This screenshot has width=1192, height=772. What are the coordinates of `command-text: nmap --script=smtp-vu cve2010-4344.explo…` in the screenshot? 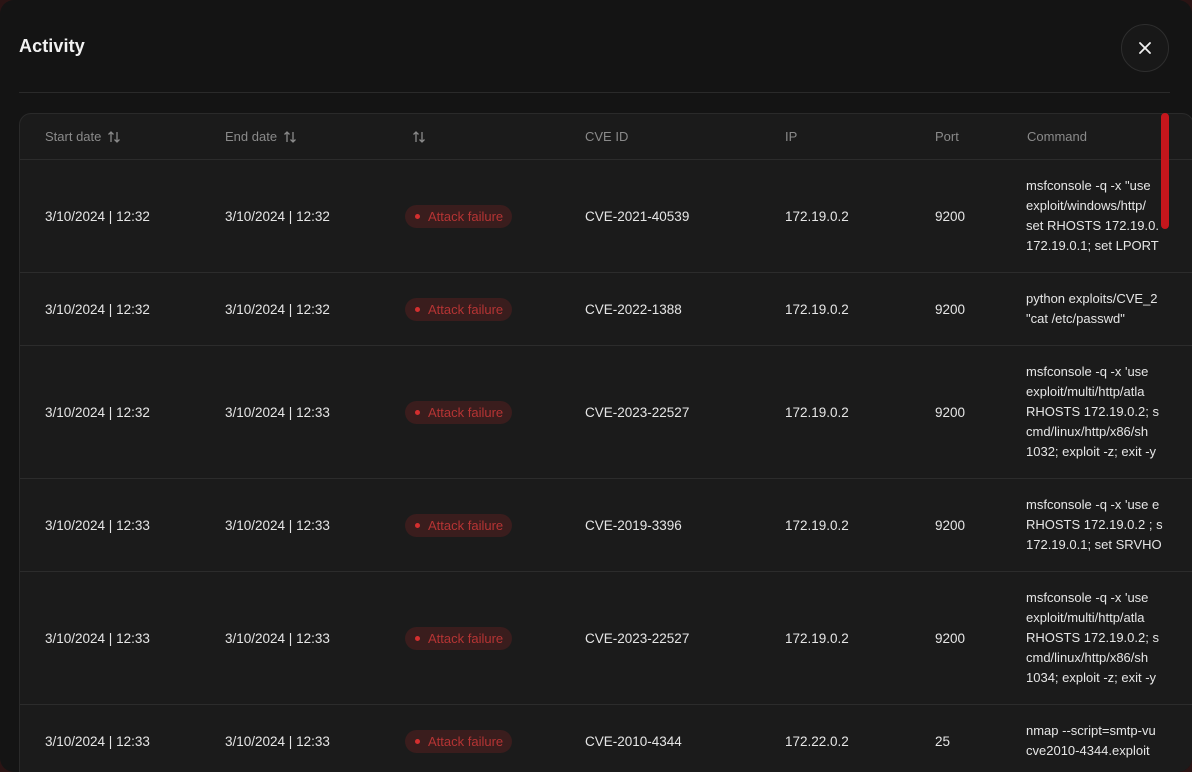 It's located at (1091, 740).